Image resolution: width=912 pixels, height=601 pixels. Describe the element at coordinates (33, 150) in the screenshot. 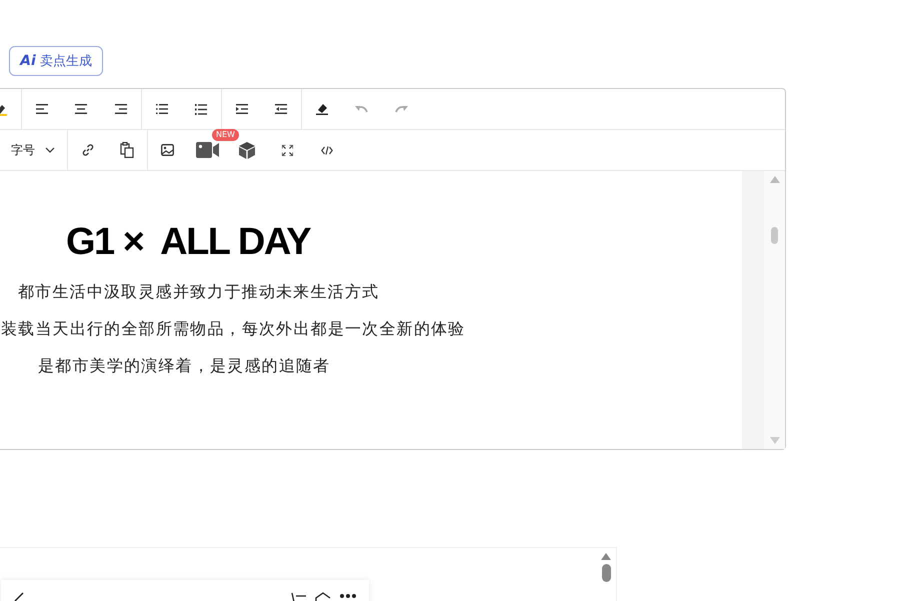

I see `font-size-select: 字号` at that location.